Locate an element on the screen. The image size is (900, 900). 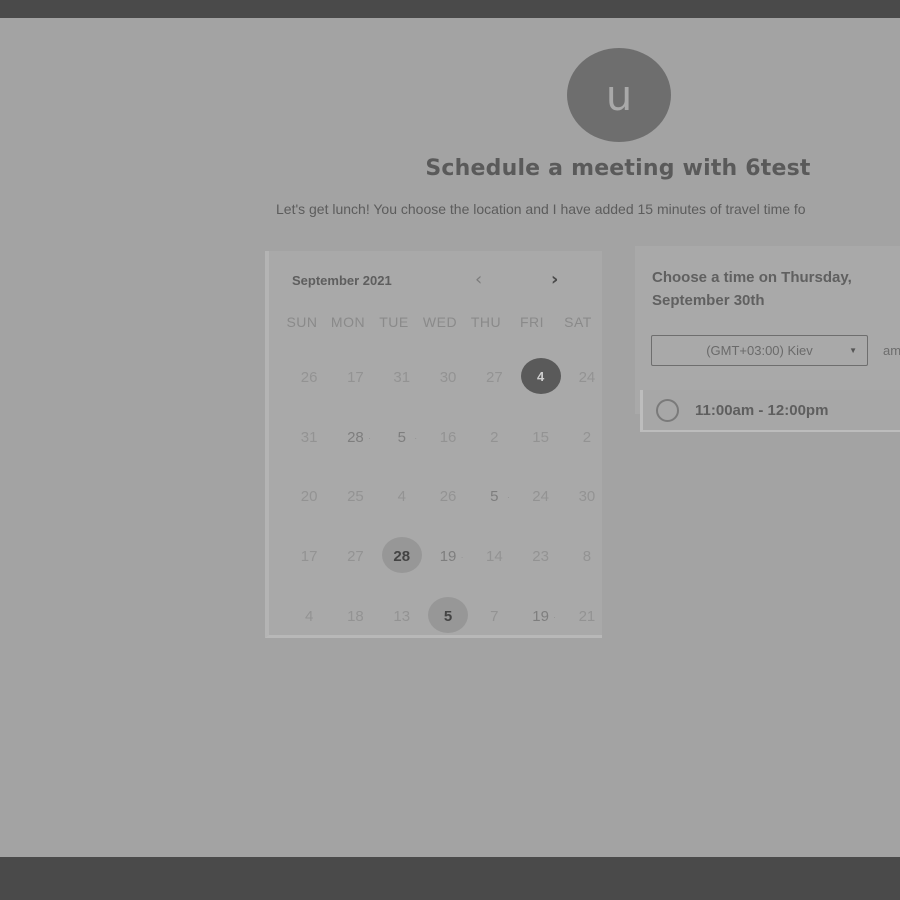
calendar-day-highlighted: 28 is located at coordinates (402, 567).